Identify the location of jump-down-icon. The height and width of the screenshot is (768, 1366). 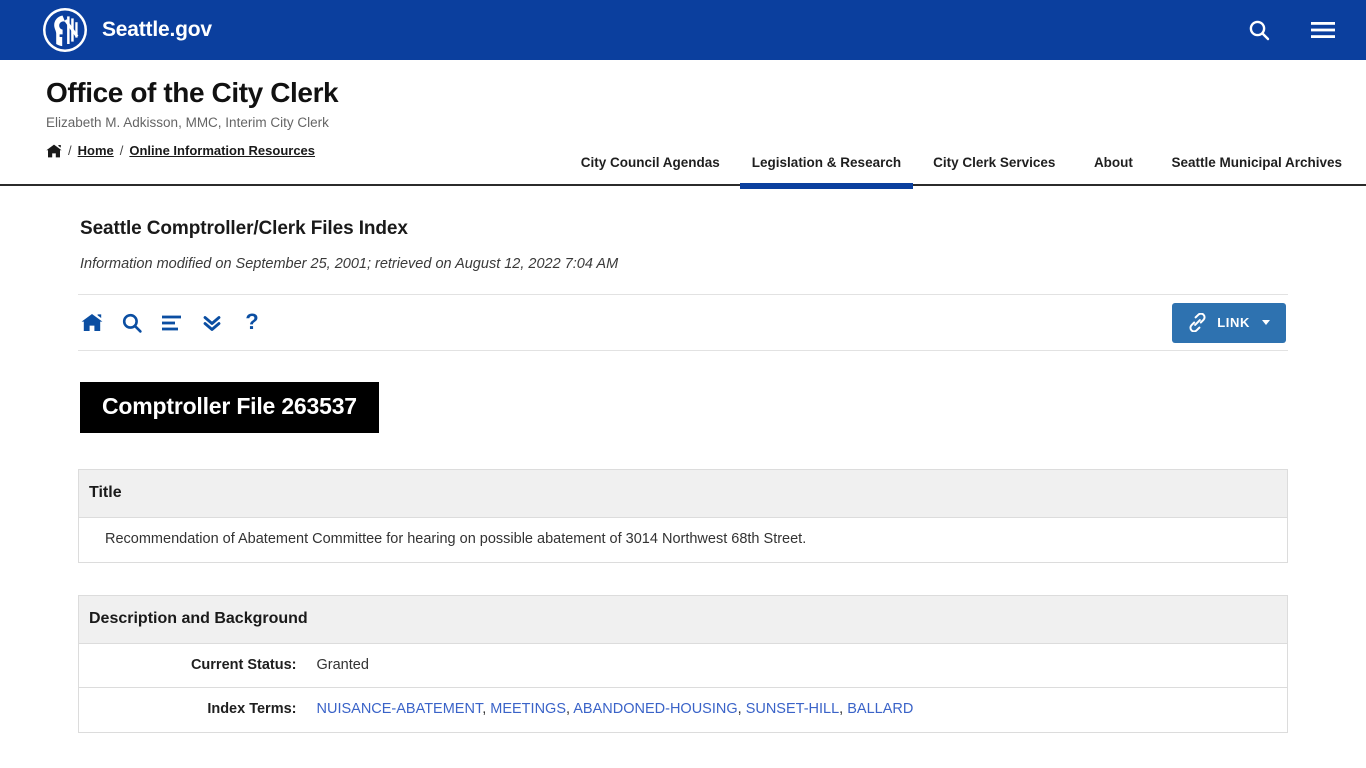
(212, 323).